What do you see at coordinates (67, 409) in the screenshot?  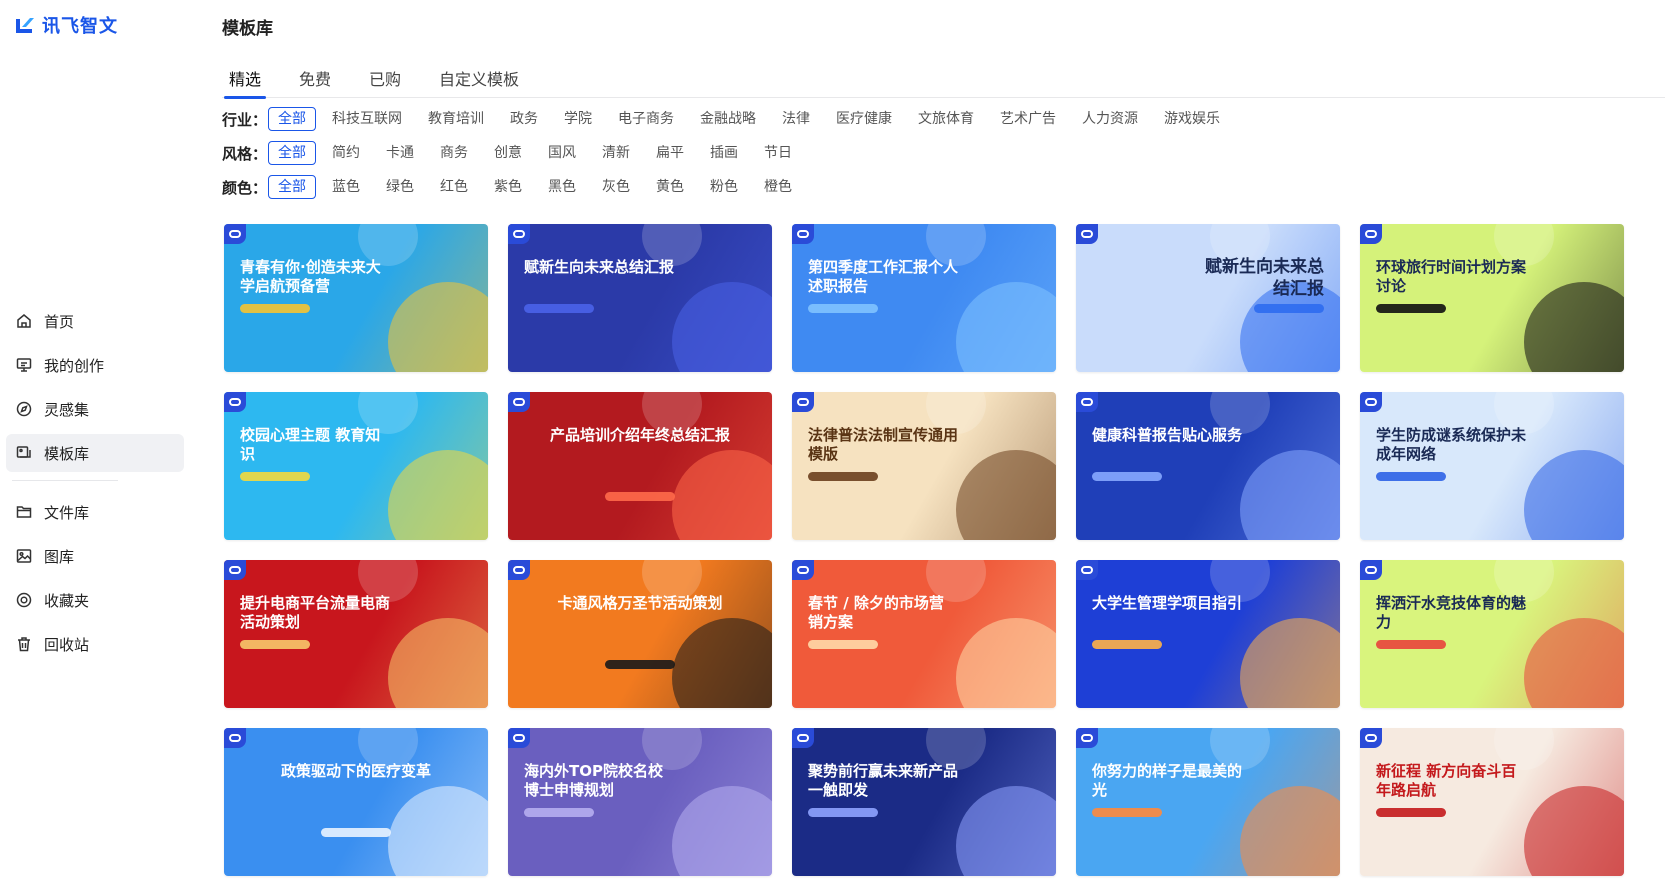 I see `sidebar-item-label: 灵感集` at bounding box center [67, 409].